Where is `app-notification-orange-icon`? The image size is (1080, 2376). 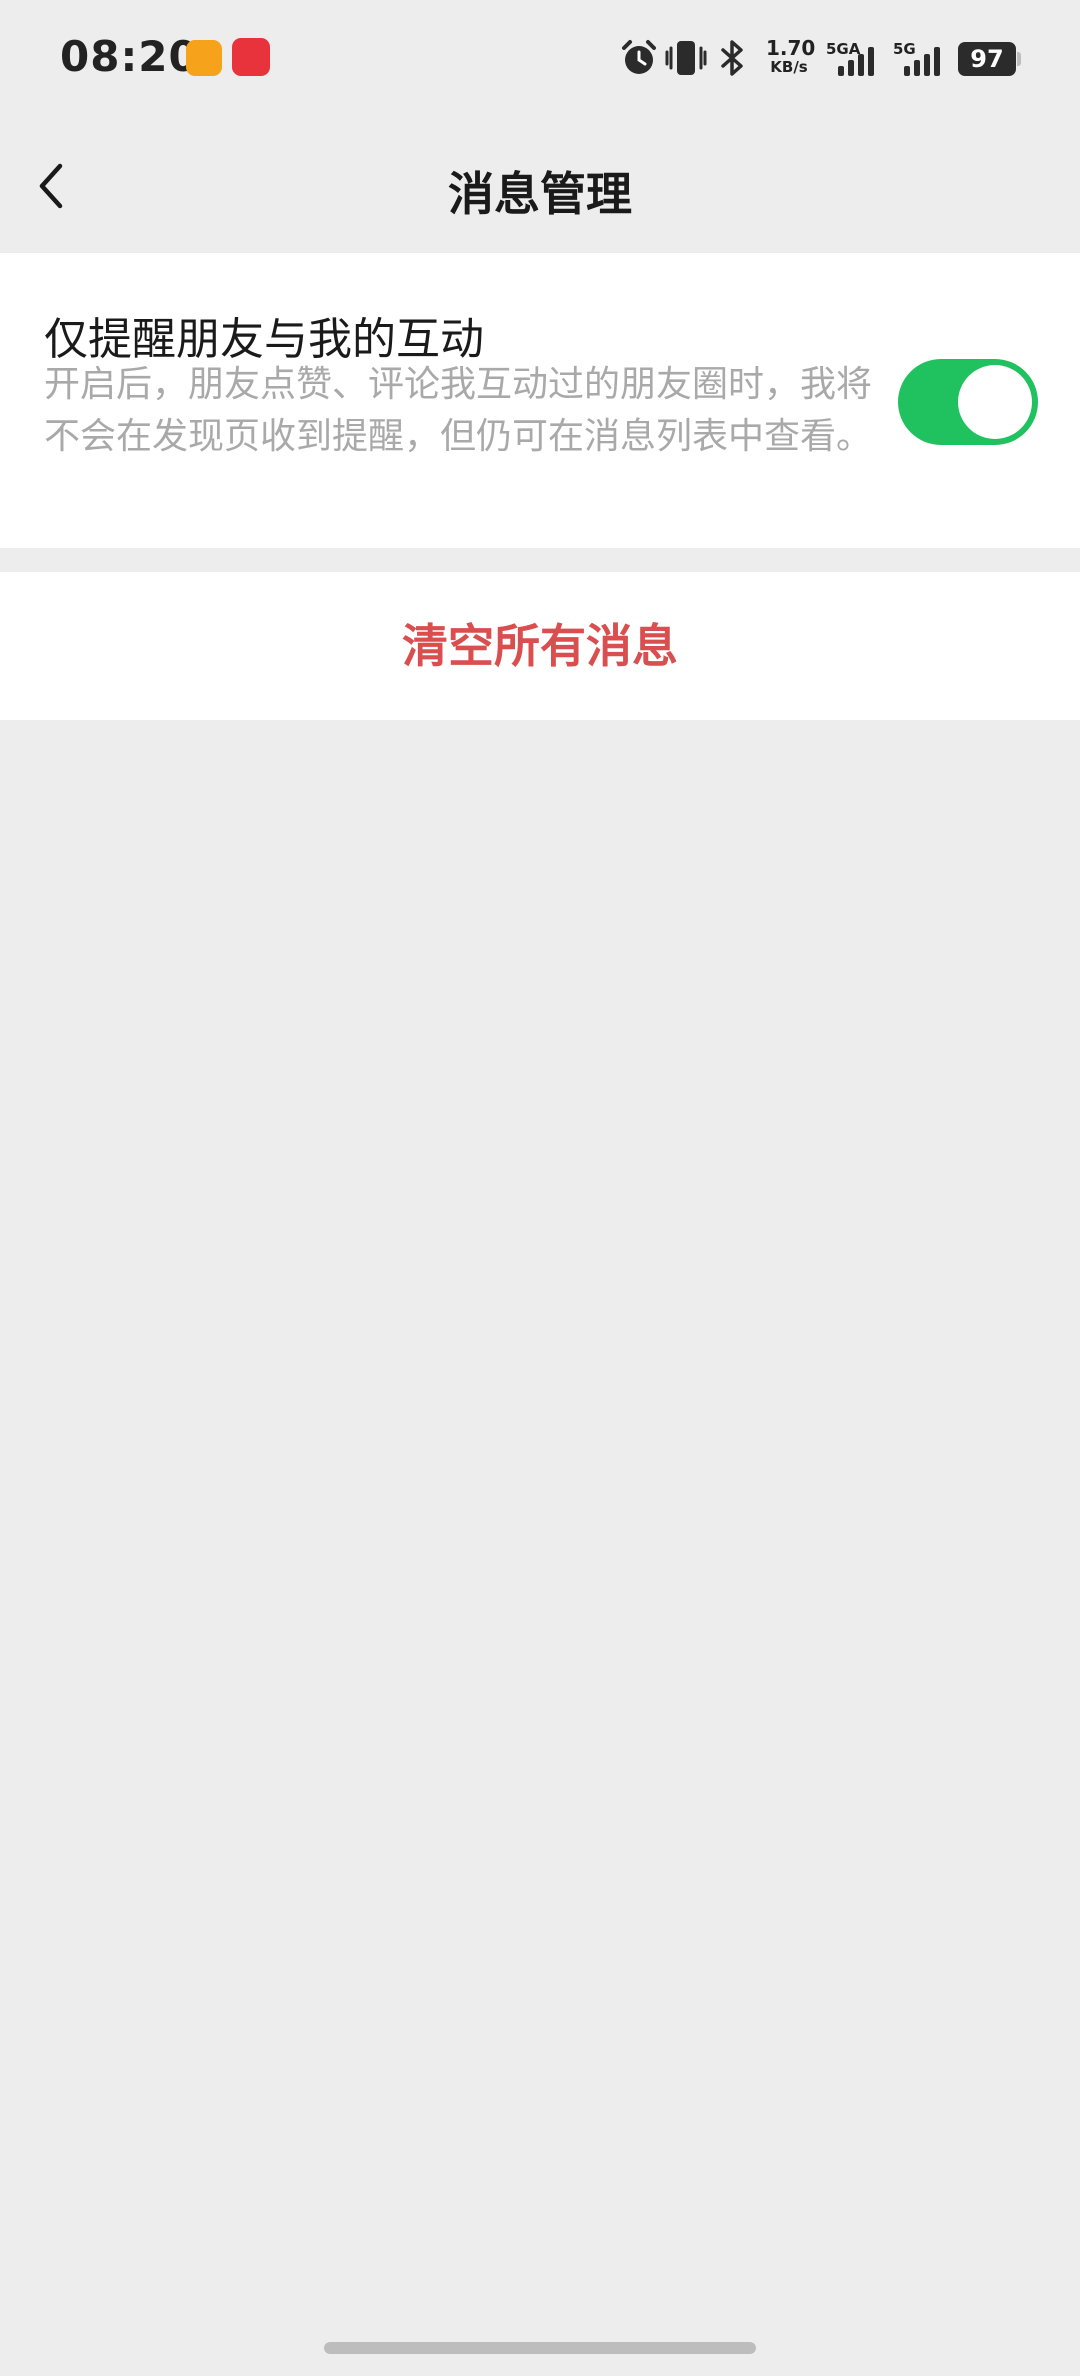
app-notification-orange-icon is located at coordinates (204, 58).